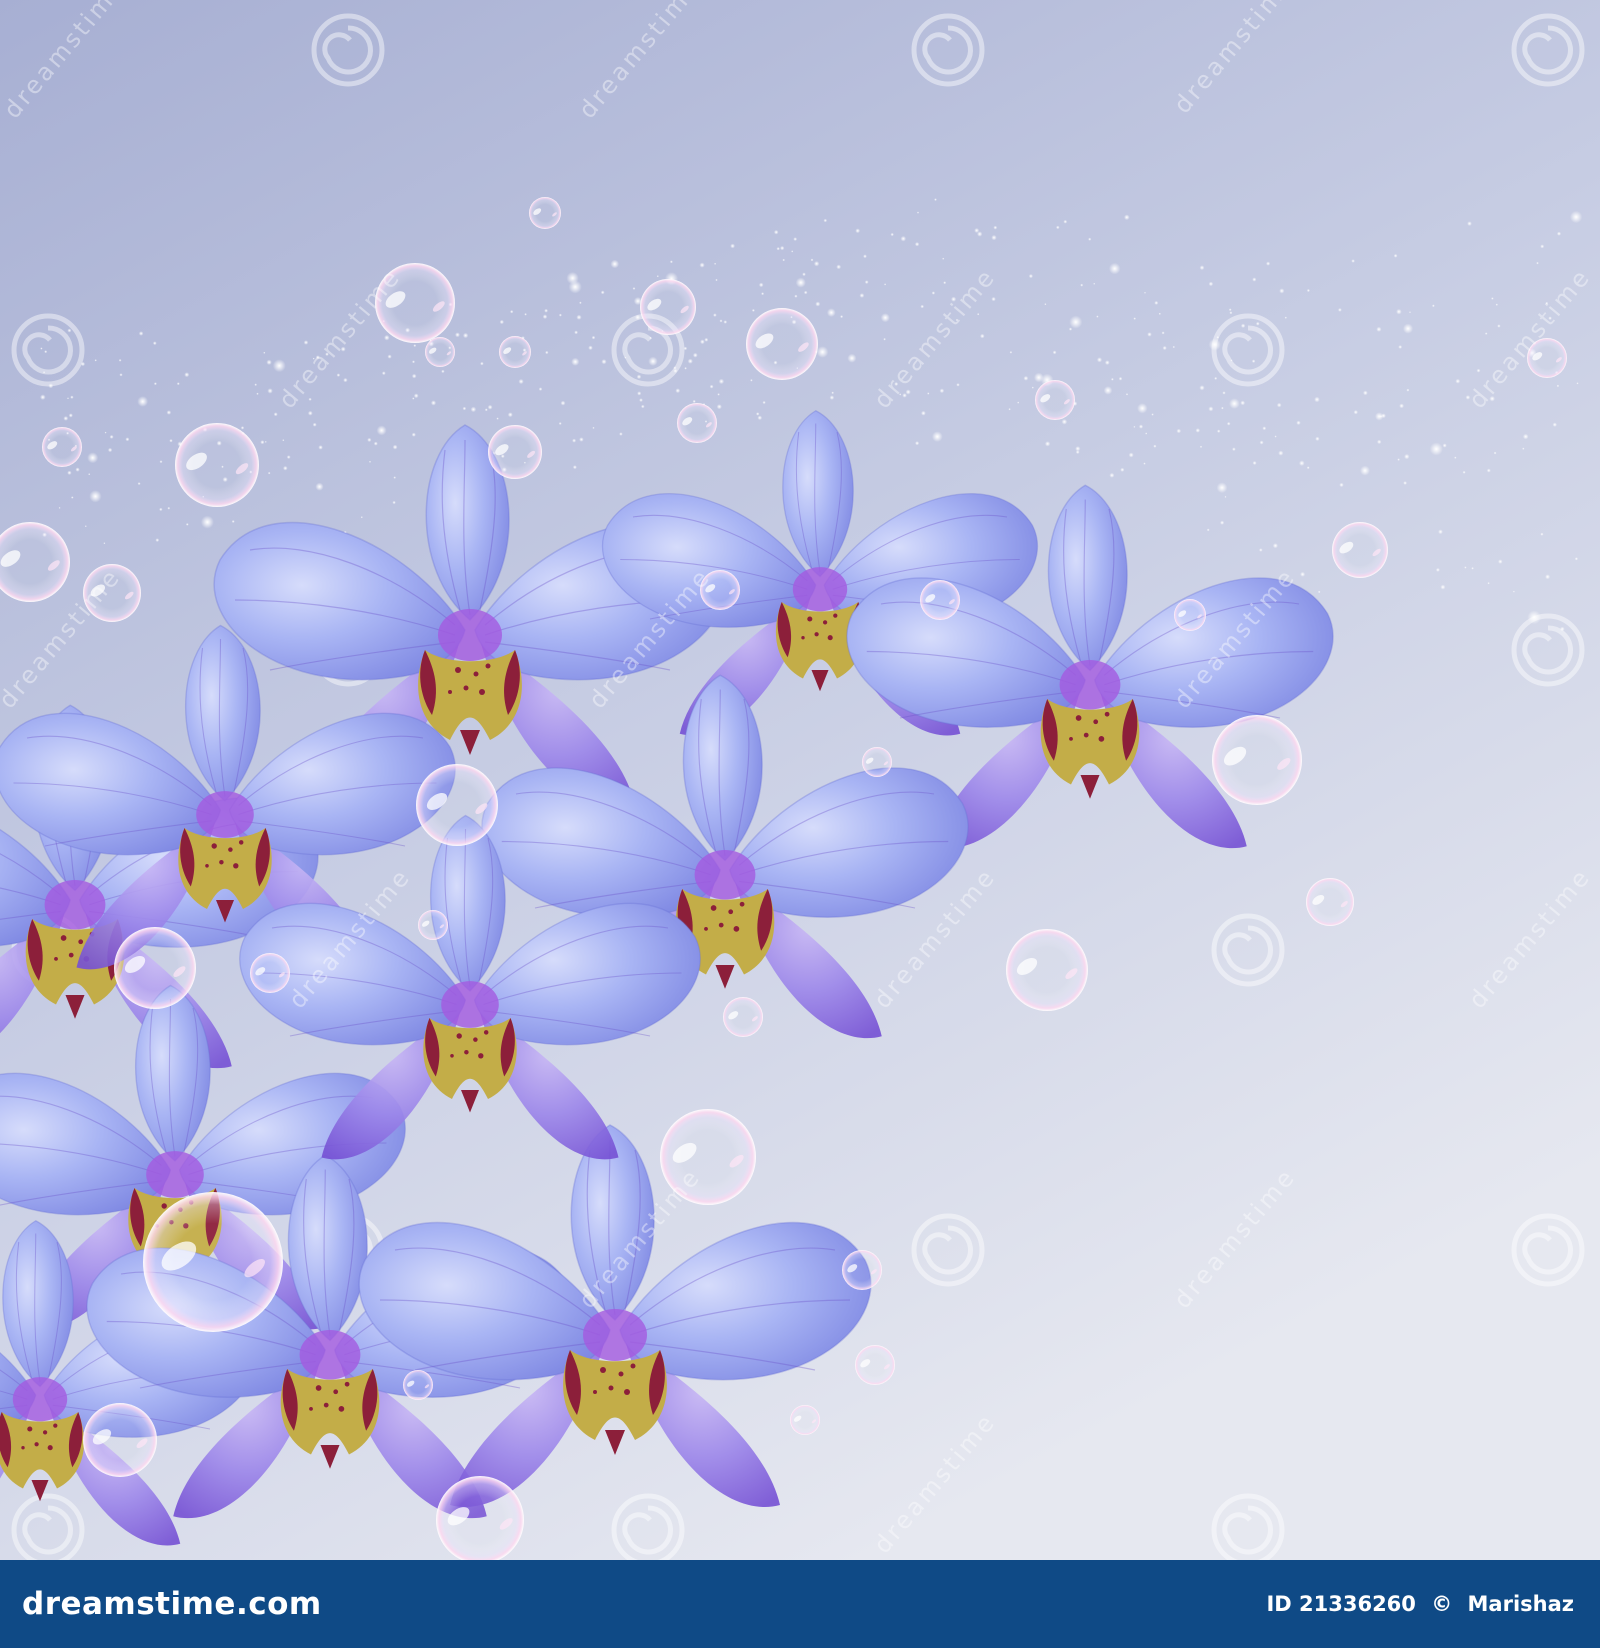 Image resolution: width=1600 pixels, height=1648 pixels. Describe the element at coordinates (800, 1604) in the screenshot. I see `watermark-footer-bar: dreamstime.com ID 21336260 © Marishaz` at that location.